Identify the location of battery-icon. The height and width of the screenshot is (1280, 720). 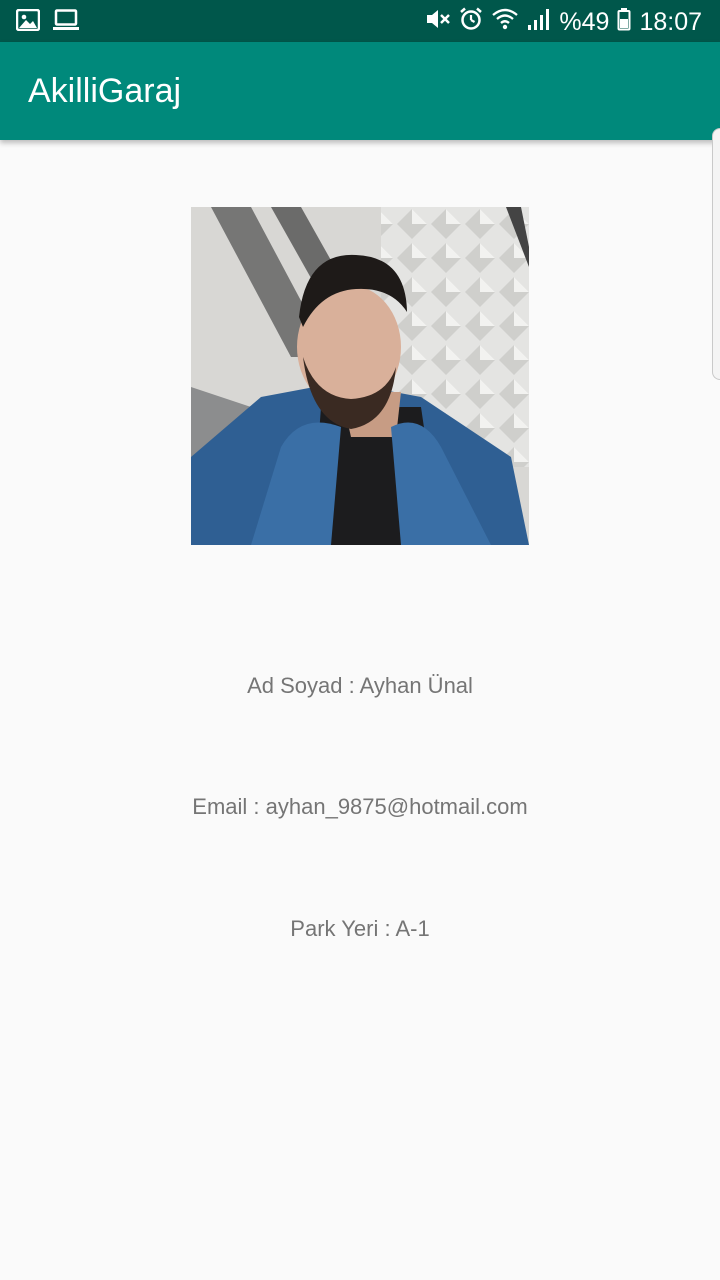
(624, 21).